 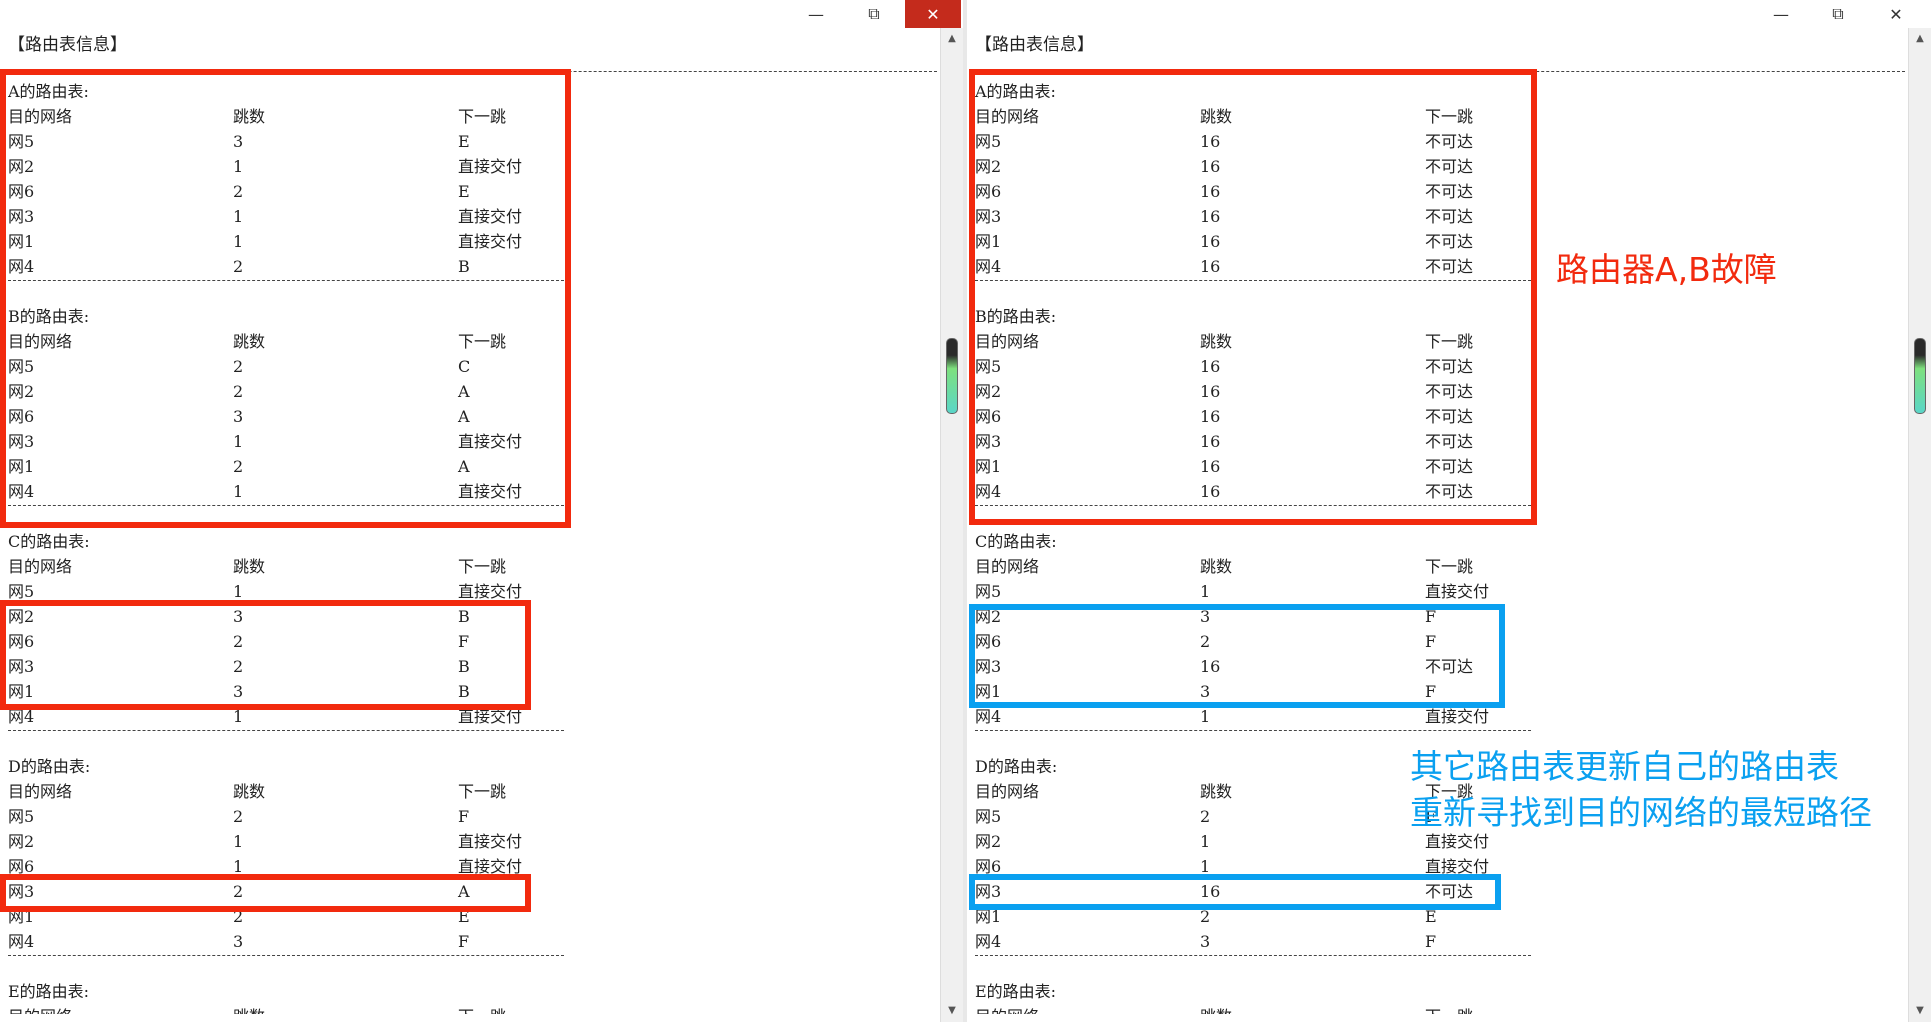 I want to click on table-row: 网2 1 直接交付, so click(x=288, y=841).